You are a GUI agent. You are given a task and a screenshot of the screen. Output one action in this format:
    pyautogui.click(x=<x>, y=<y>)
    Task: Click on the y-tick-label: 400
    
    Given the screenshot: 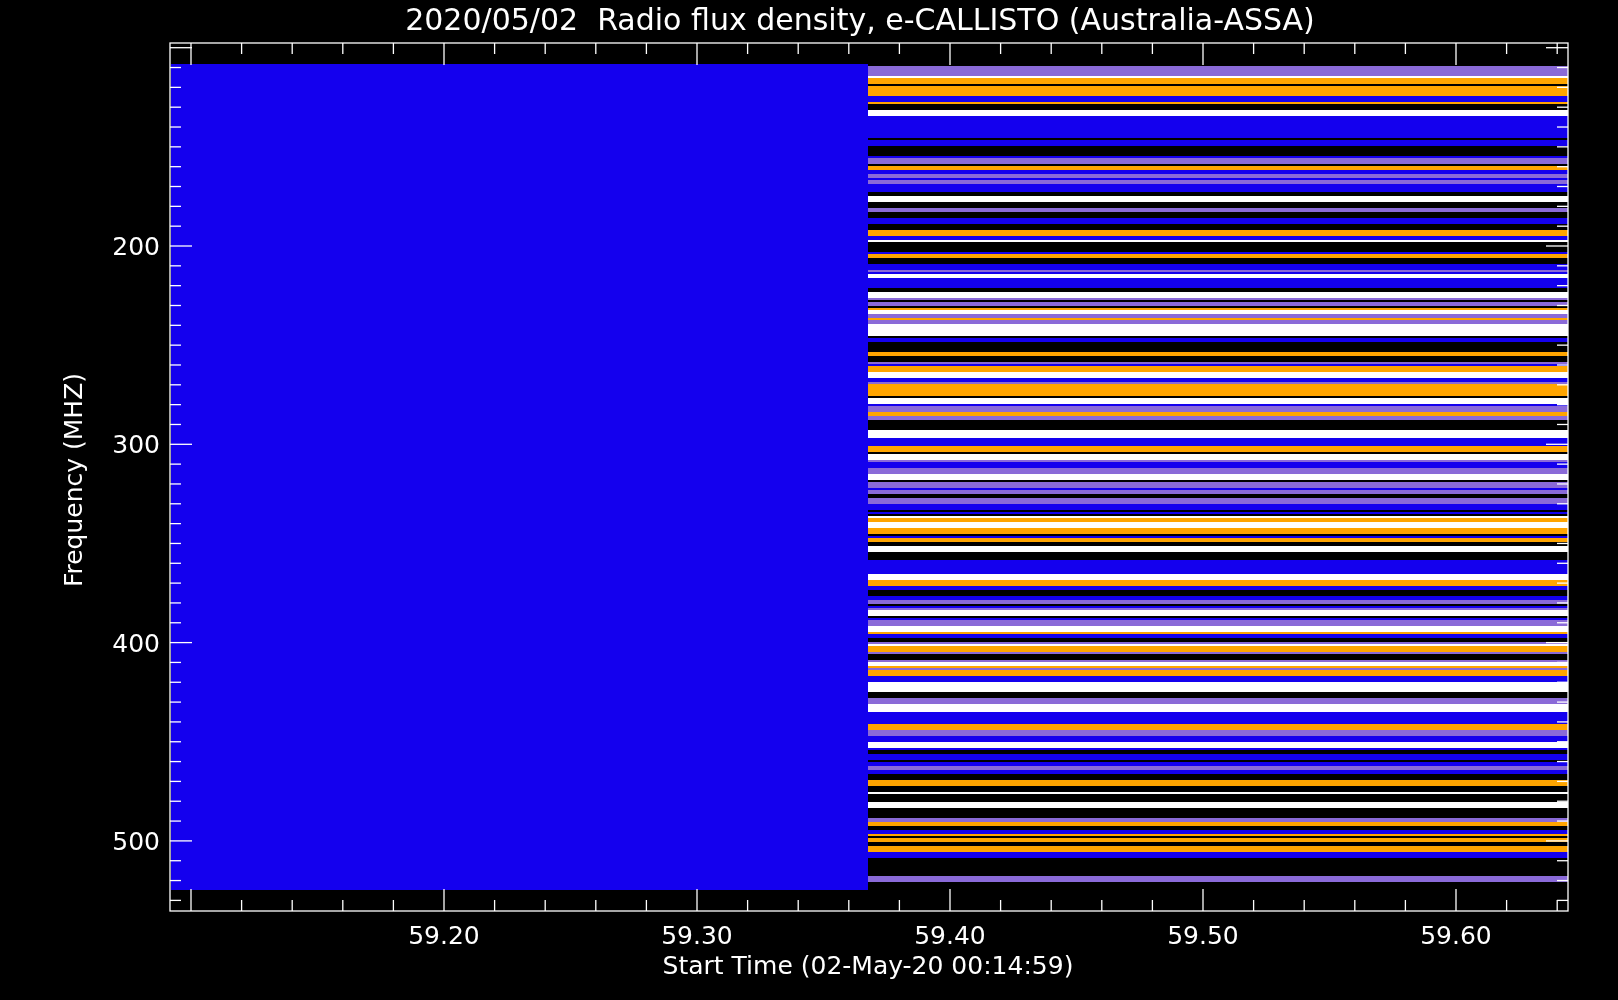 What is the action you would take?
    pyautogui.click(x=136, y=643)
    